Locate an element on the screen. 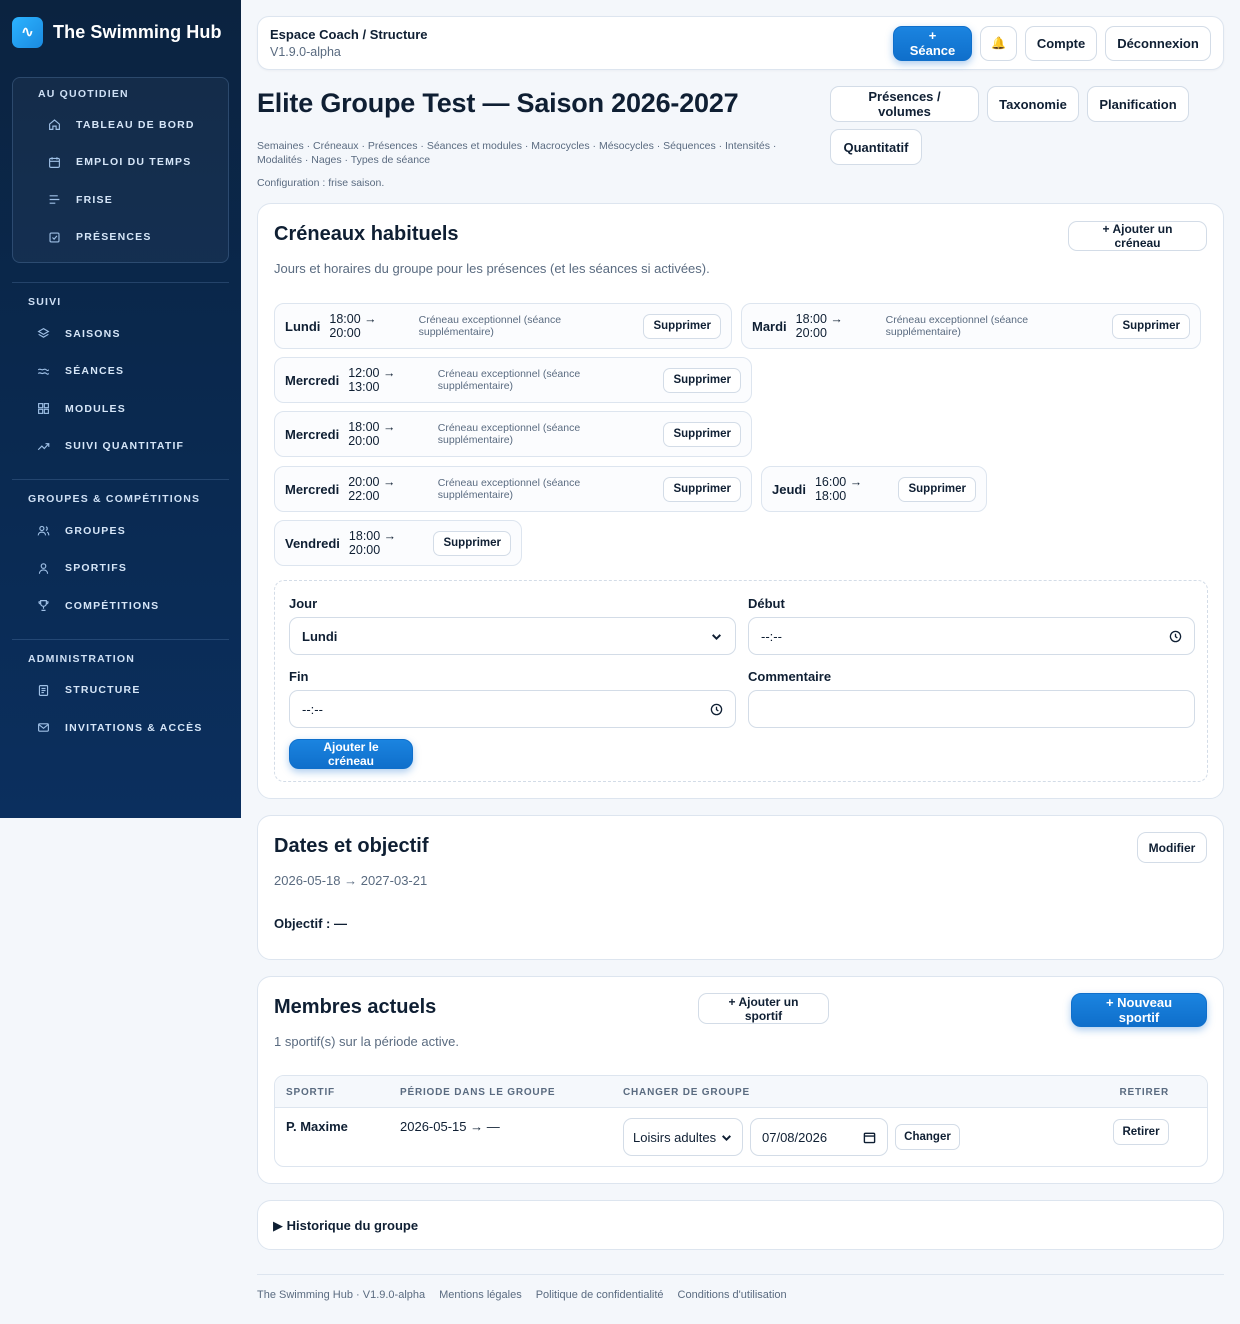 The image size is (1240, 1324). mail-icon is located at coordinates (43, 727).